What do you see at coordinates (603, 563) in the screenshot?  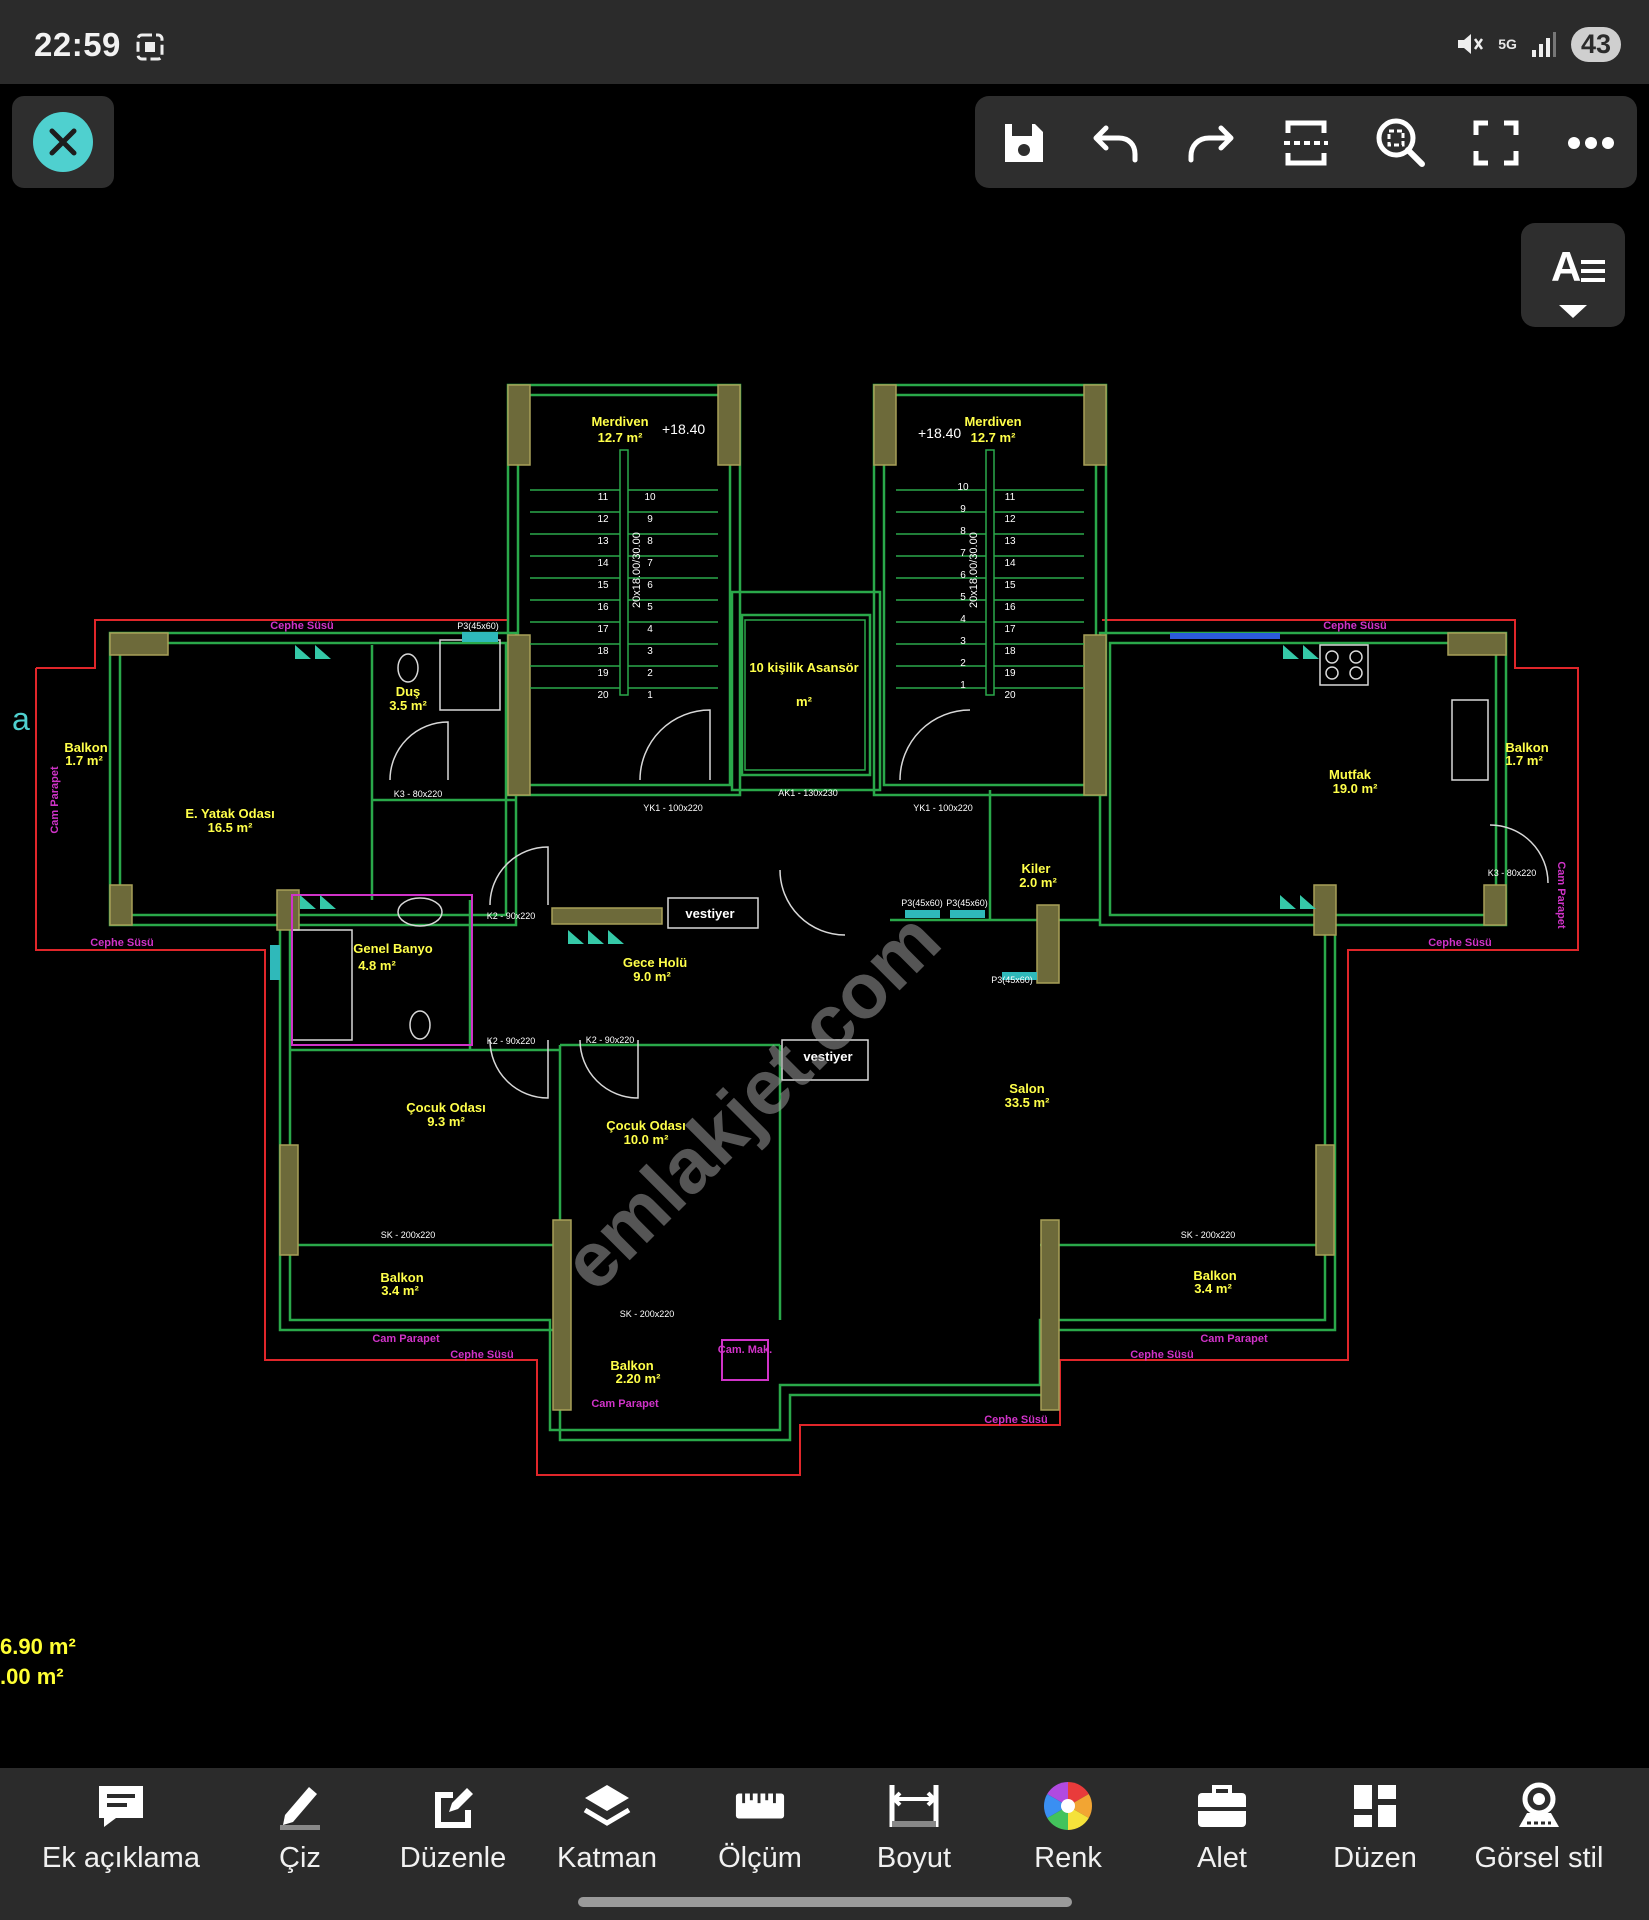 I see `stair-number: 14` at bounding box center [603, 563].